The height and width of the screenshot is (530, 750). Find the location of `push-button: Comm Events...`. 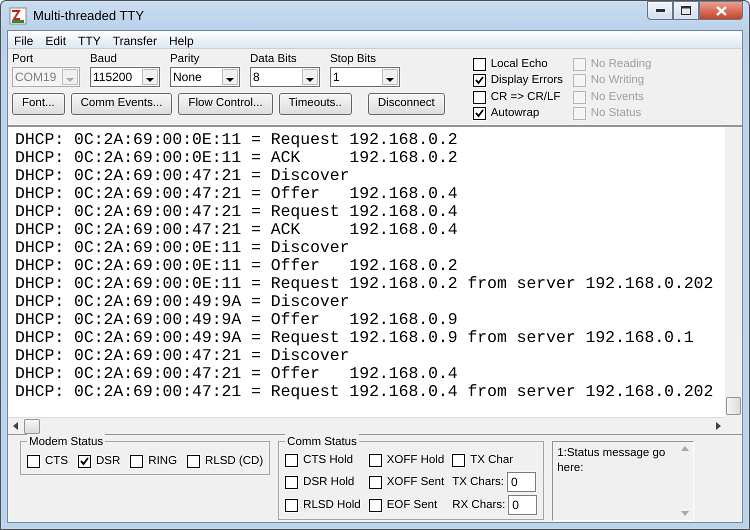

push-button: Comm Events... is located at coordinates (121, 104).